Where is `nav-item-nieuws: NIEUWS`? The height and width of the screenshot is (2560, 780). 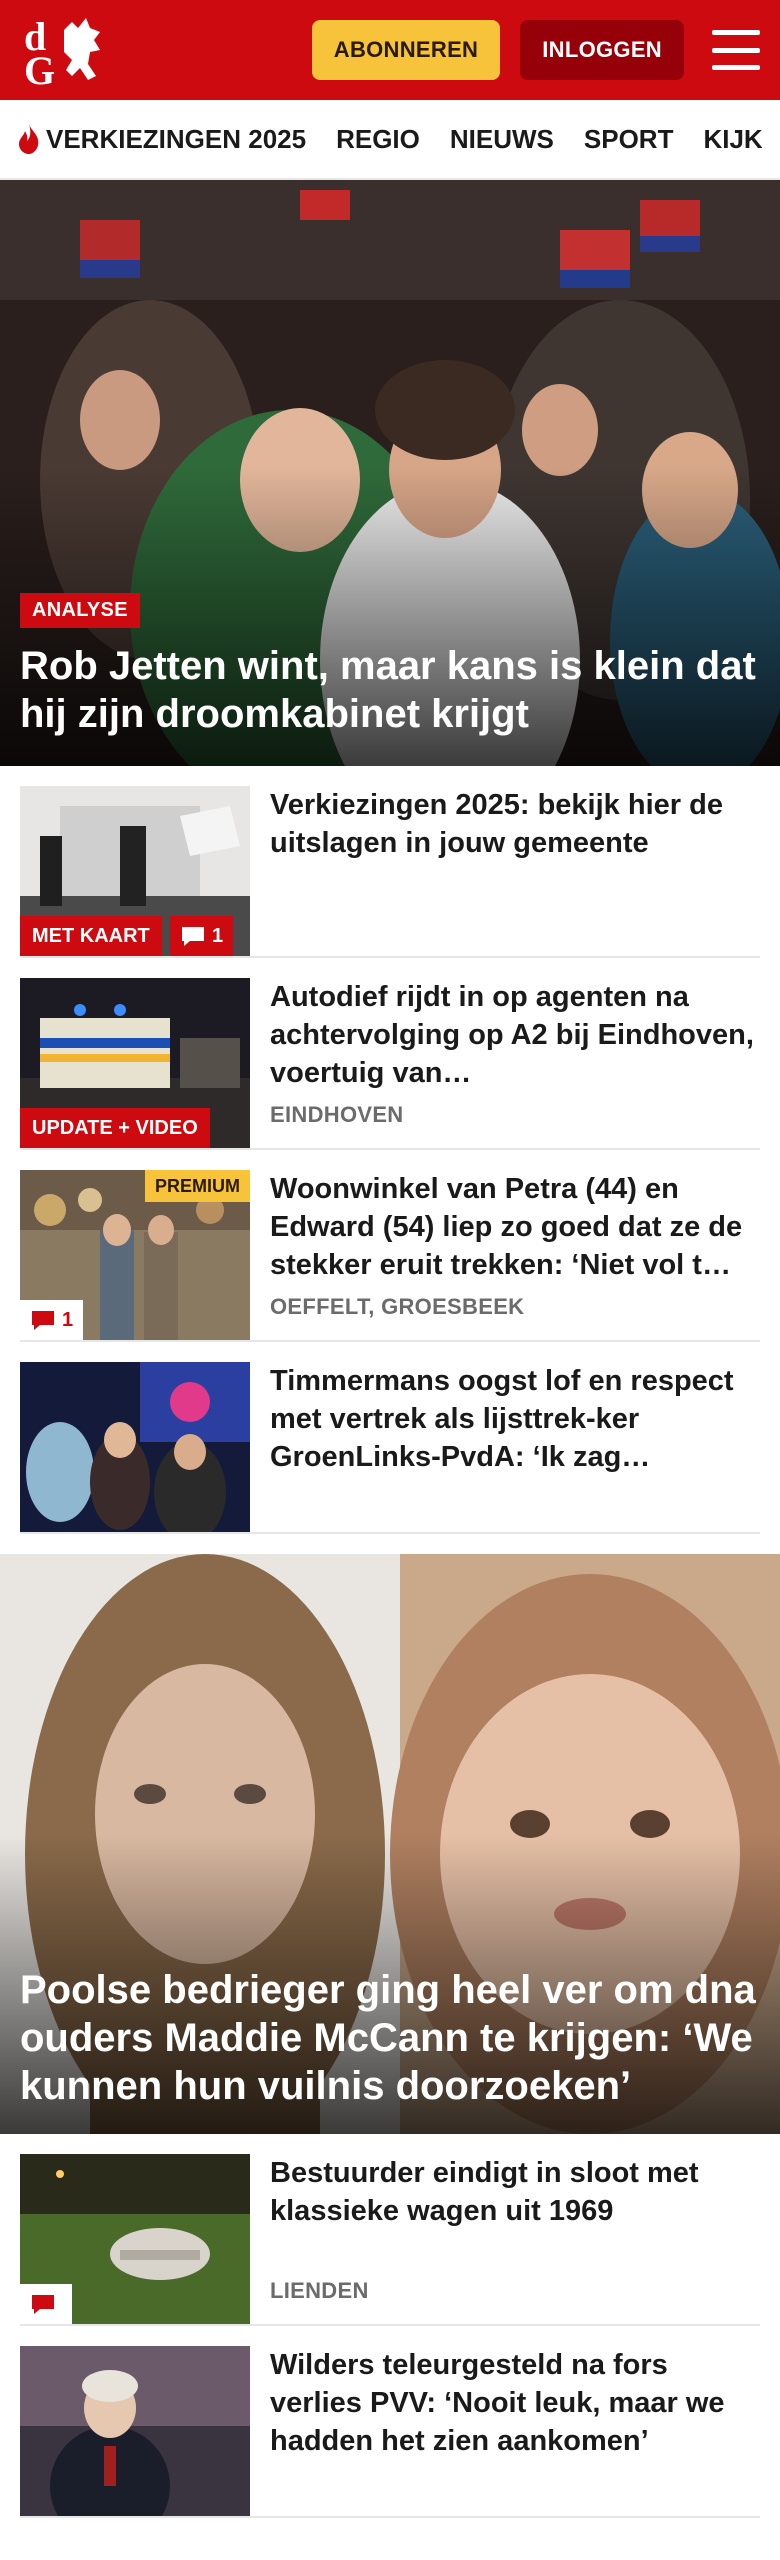
nav-item-nieuws: NIEUWS is located at coordinates (502, 139).